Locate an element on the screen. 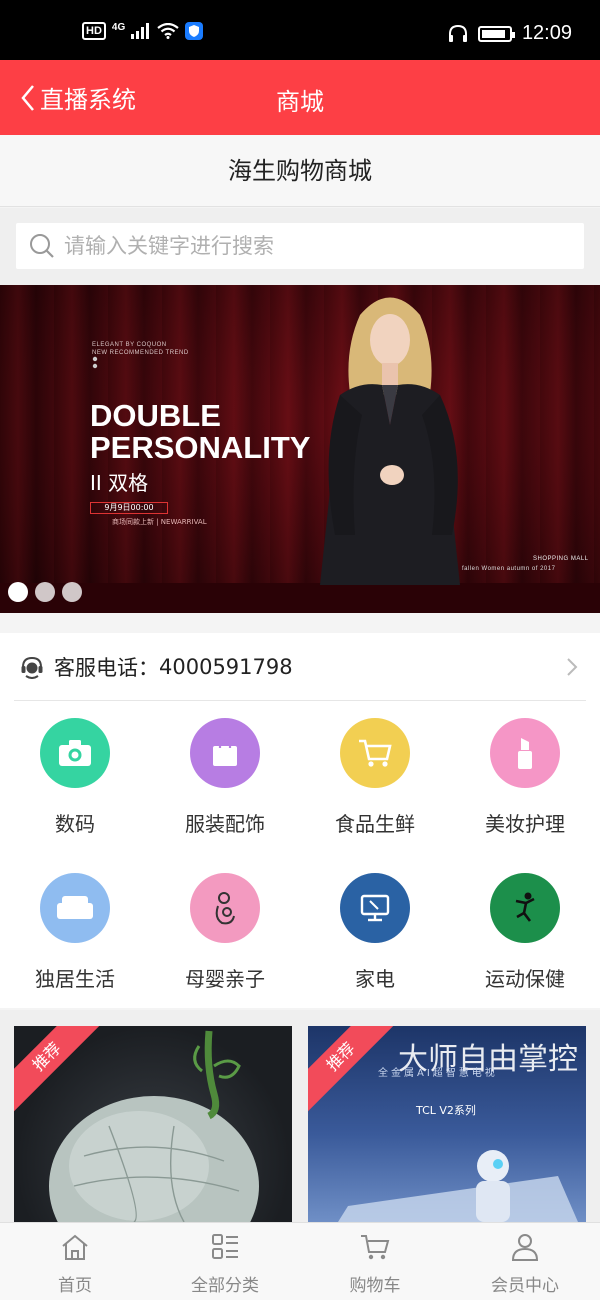 This screenshot has height=1300, width=600. category-grid-icon is located at coordinates (225, 1246).